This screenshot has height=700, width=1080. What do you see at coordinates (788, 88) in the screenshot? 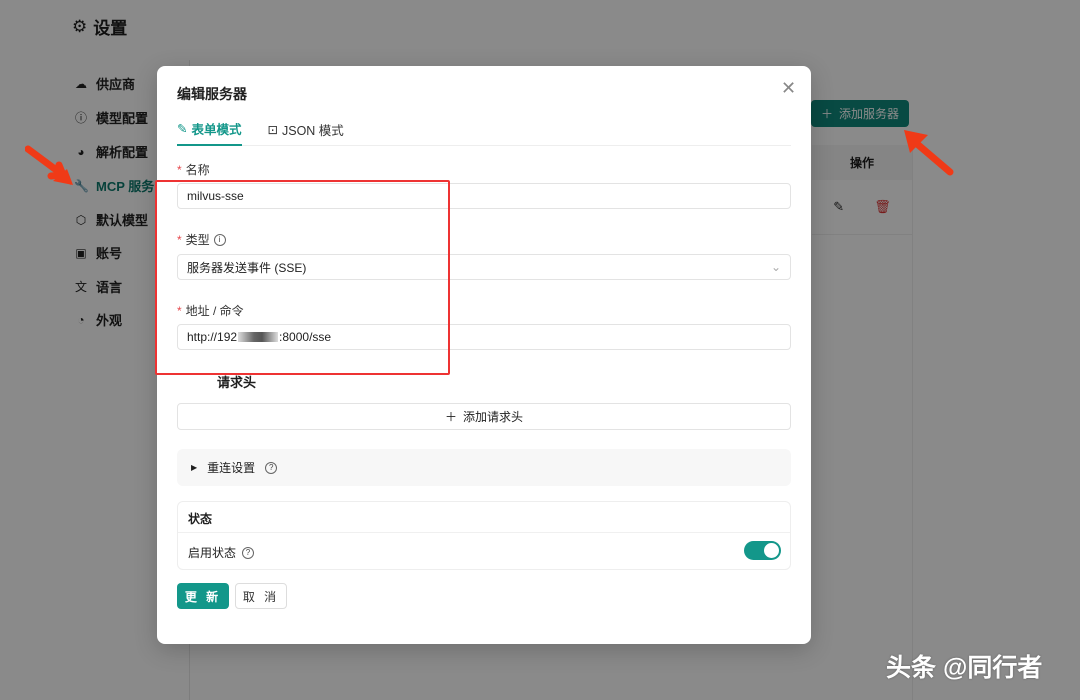
I see `close-icon: ✕` at bounding box center [788, 88].